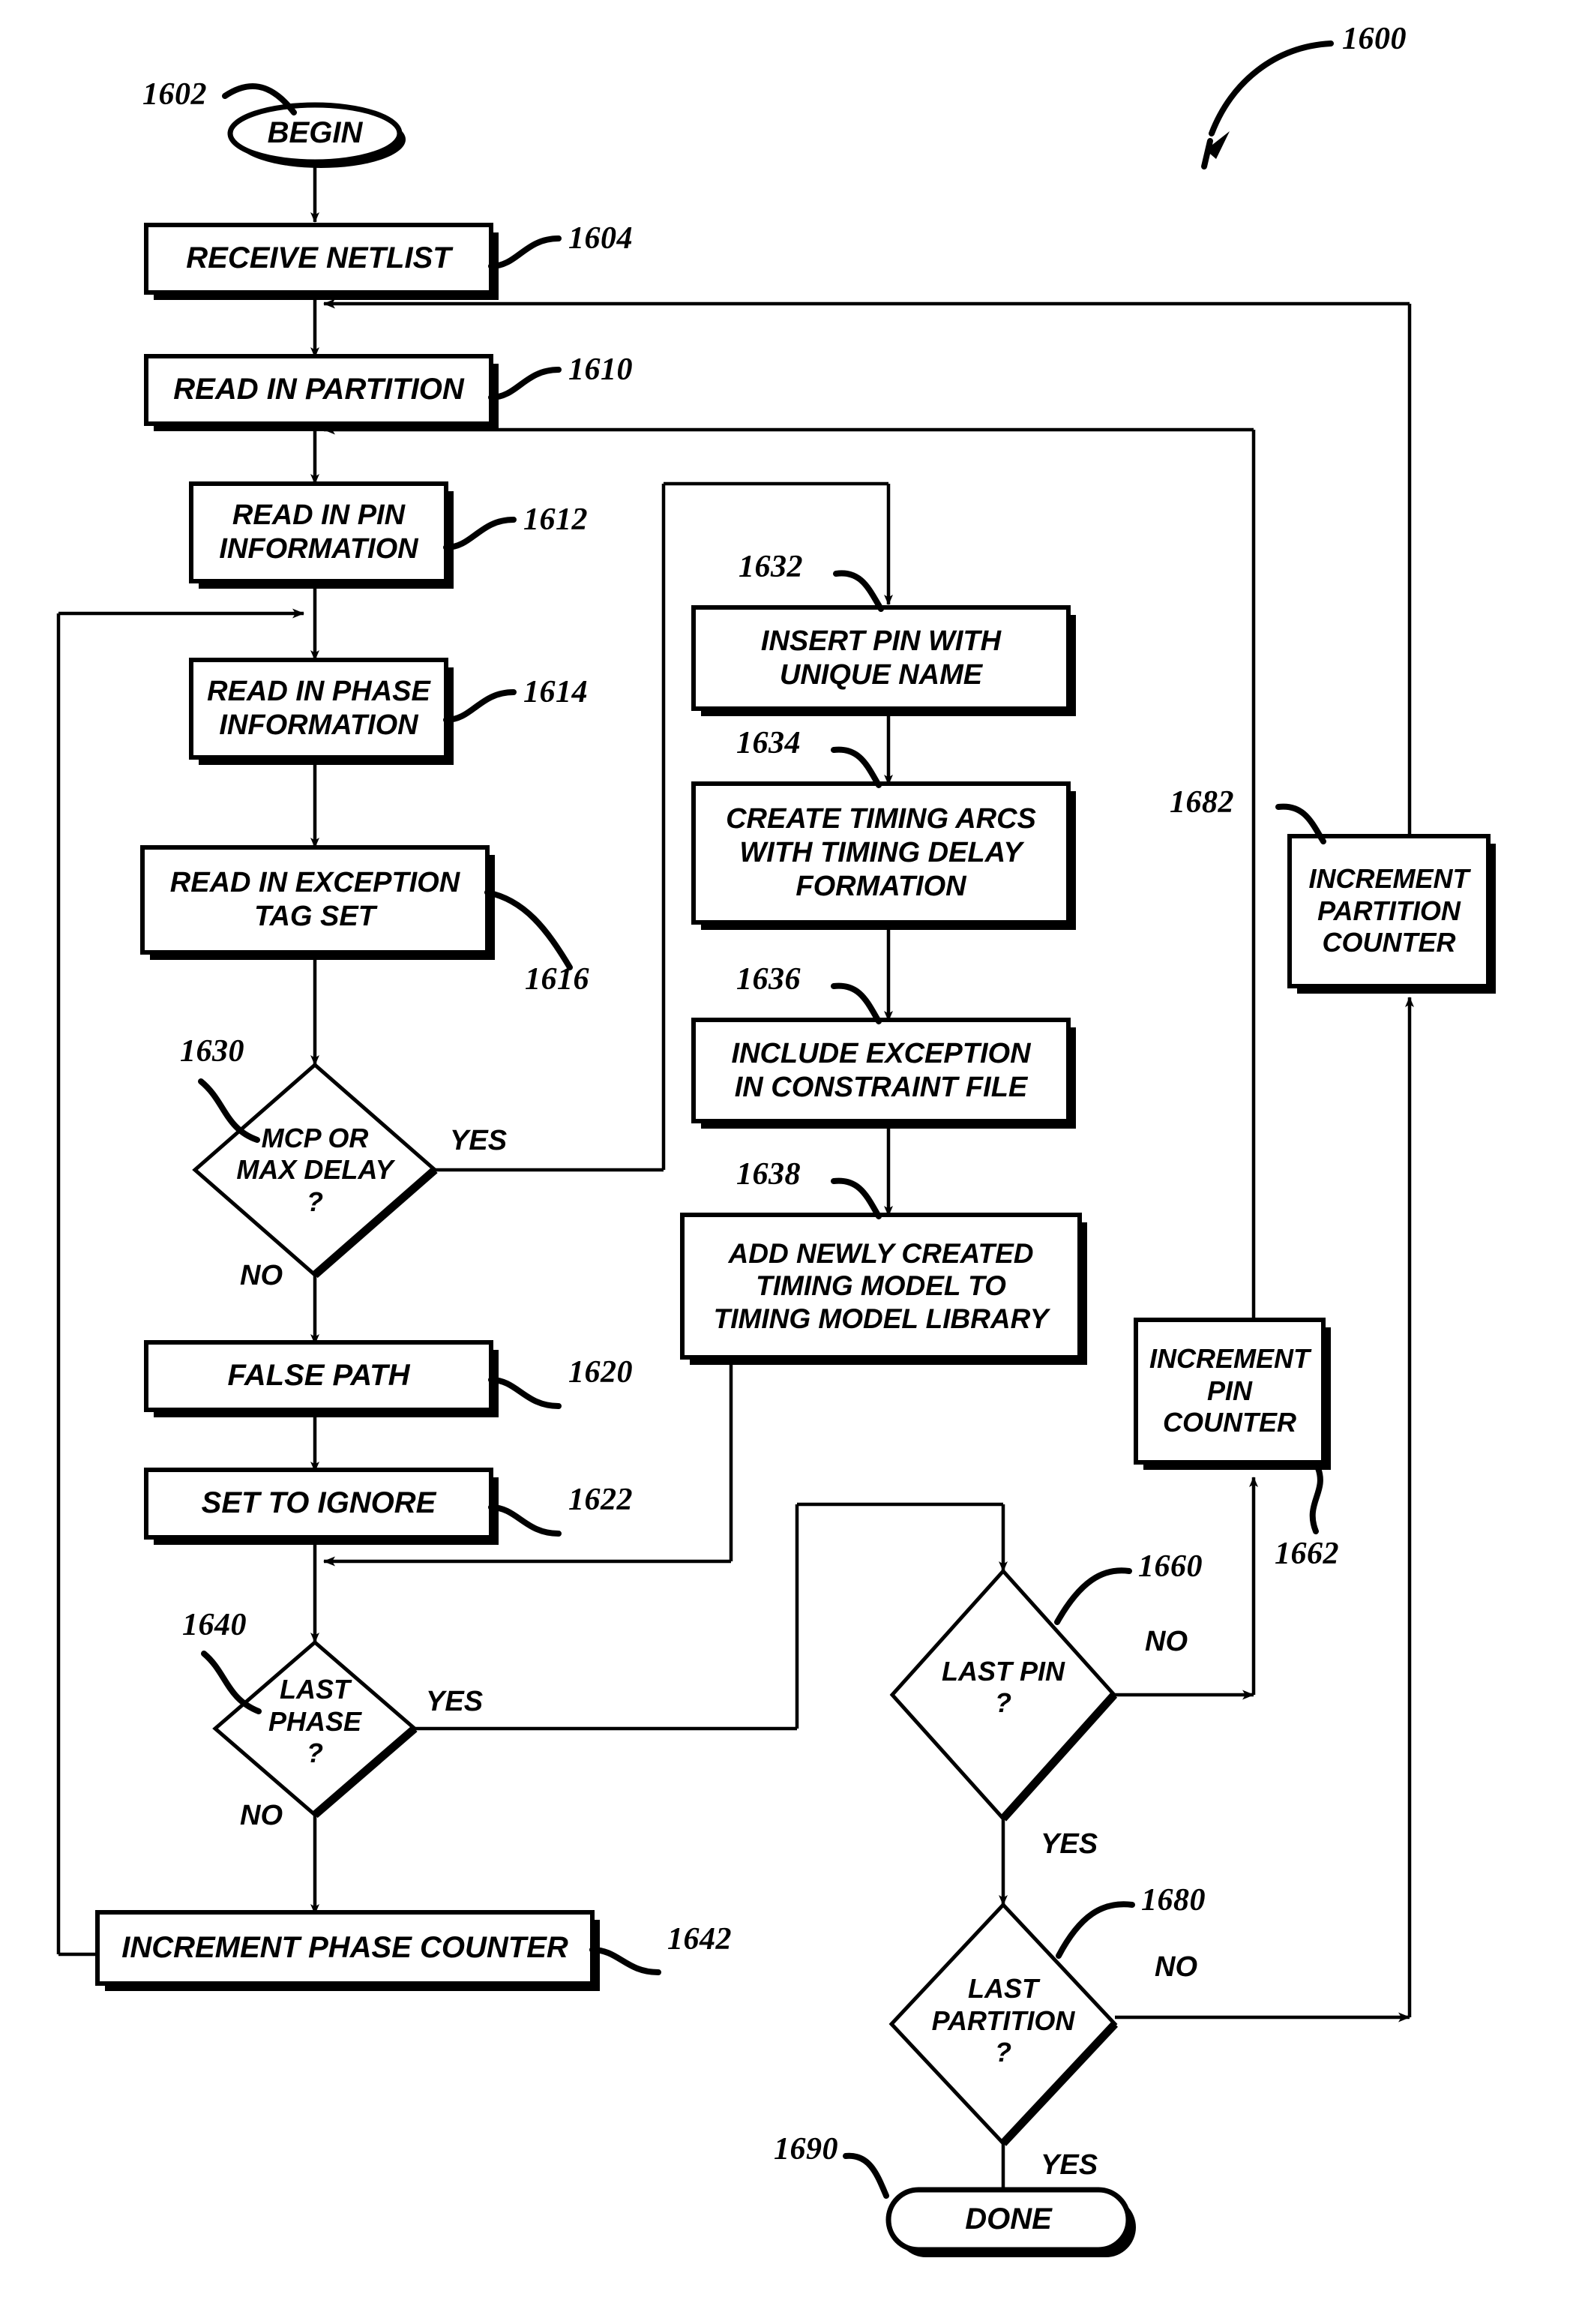 The width and height of the screenshot is (1582, 2324). What do you see at coordinates (1202, 802) in the screenshot?
I see `ref-1682: 1682` at bounding box center [1202, 802].